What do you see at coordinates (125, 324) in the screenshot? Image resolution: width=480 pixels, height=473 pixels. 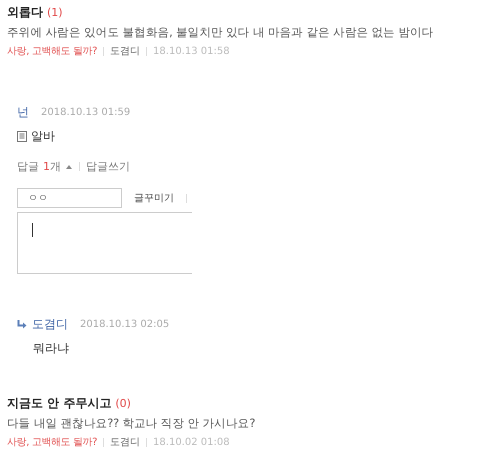 I see `reply-date: 2018.10.13 02:05` at bounding box center [125, 324].